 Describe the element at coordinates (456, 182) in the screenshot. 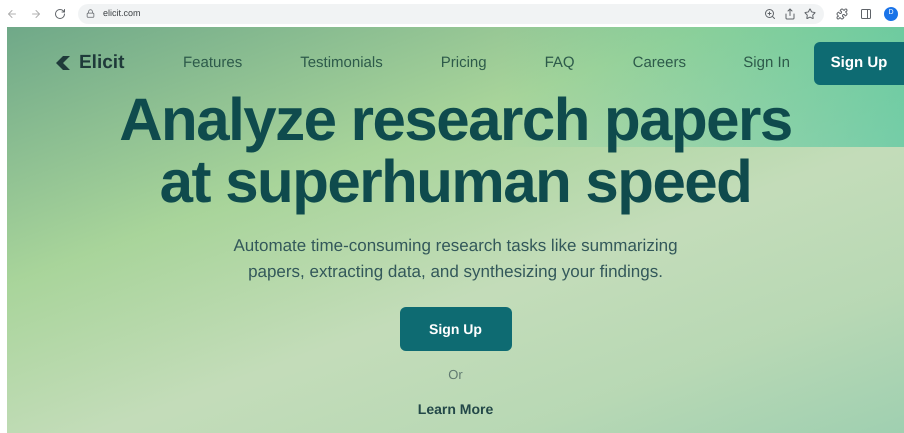

I see `headline: at superhuman speed` at that location.